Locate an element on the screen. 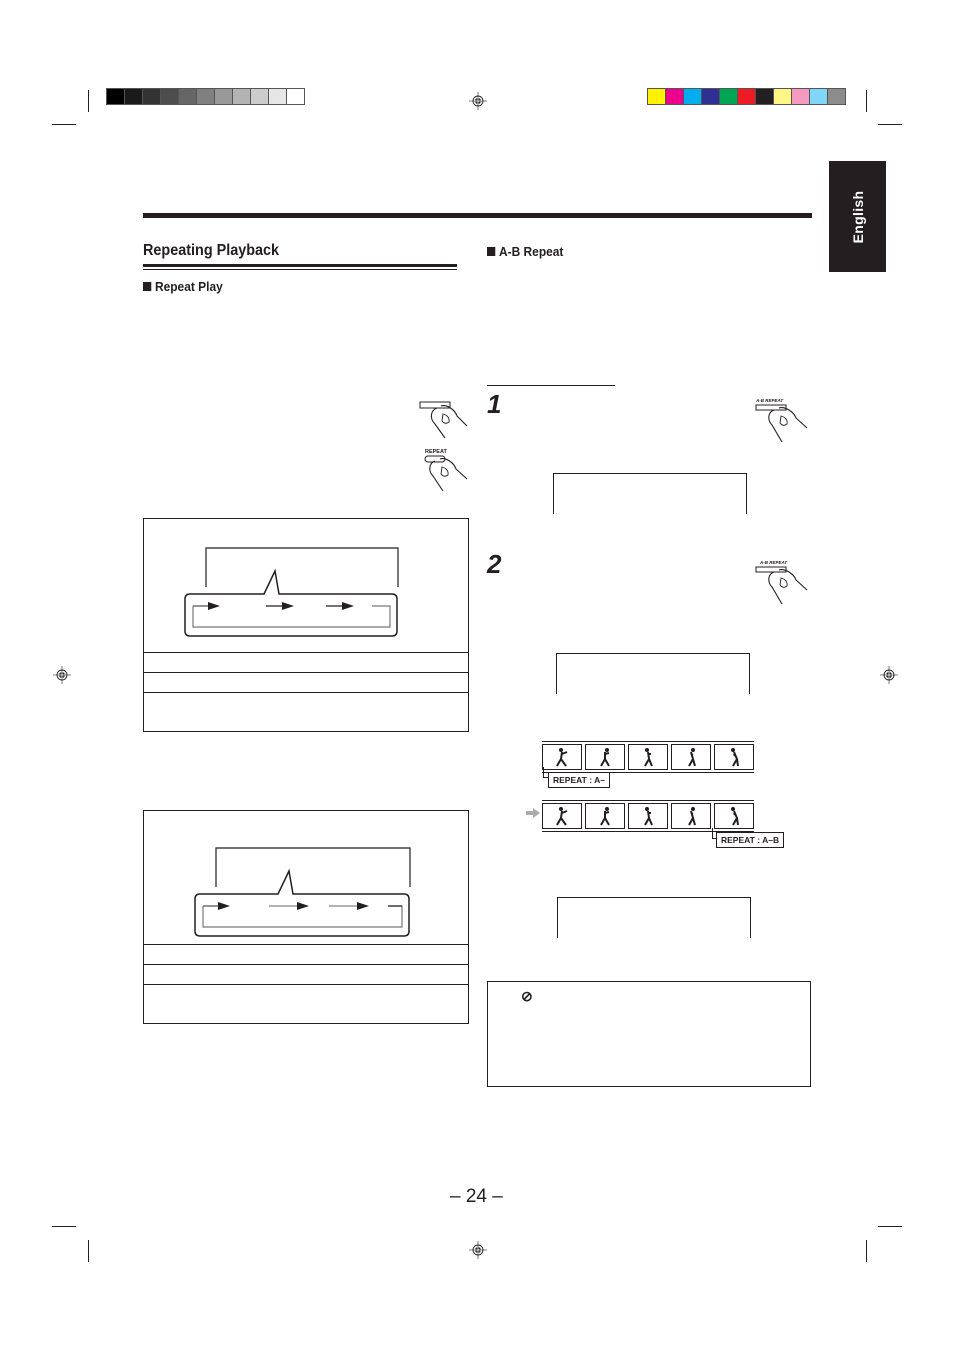 Image resolution: width=954 pixels, height=1352 pixels. hand-pressing-repeat-button-icon: REPEAT is located at coordinates (446, 470).